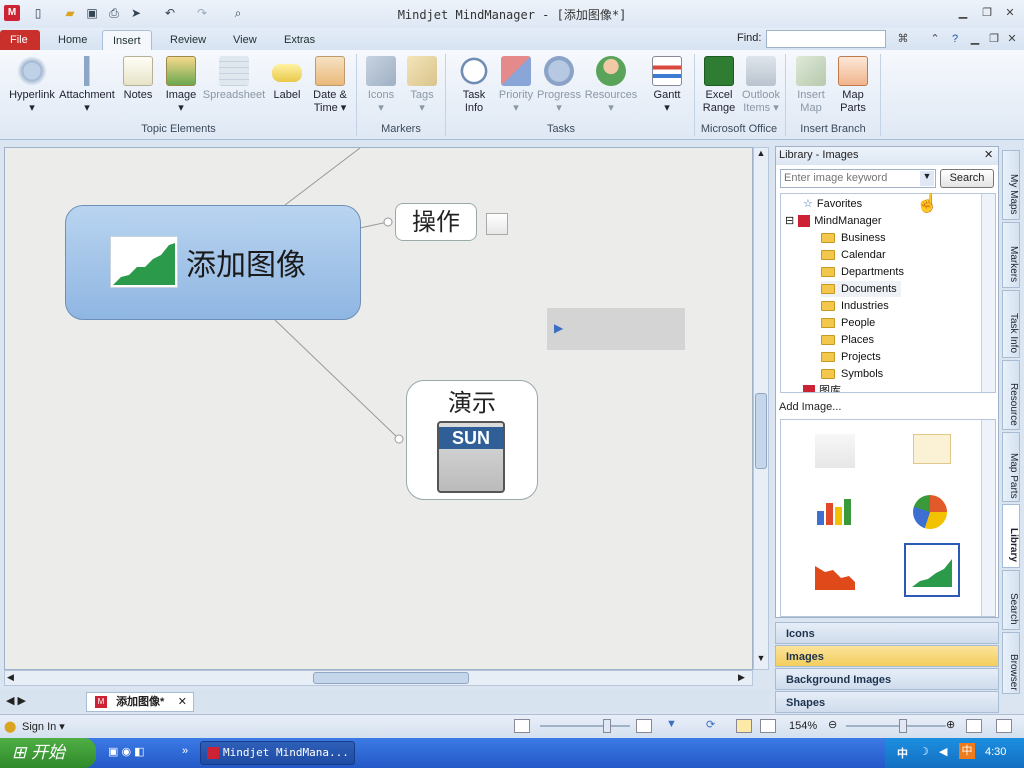  I want to click on tab-extras: Extras, so click(299, 40).